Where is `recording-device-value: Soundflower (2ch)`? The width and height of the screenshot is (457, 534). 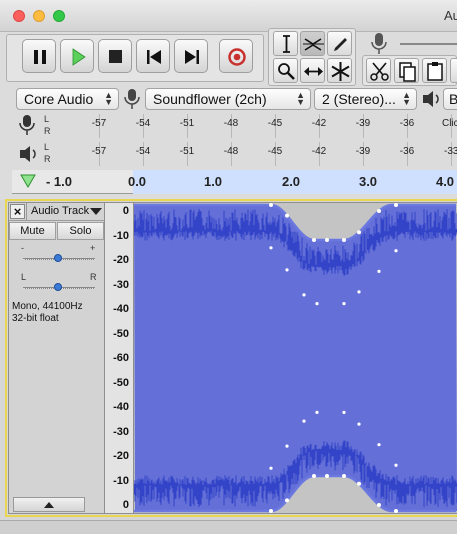
recording-device-value: Soundflower (2ch) is located at coordinates (210, 99).